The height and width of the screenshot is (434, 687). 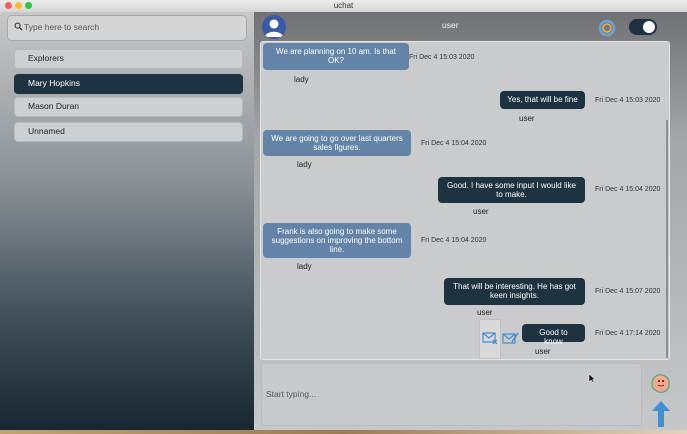 I want to click on search-icon, so click(x=18, y=26).